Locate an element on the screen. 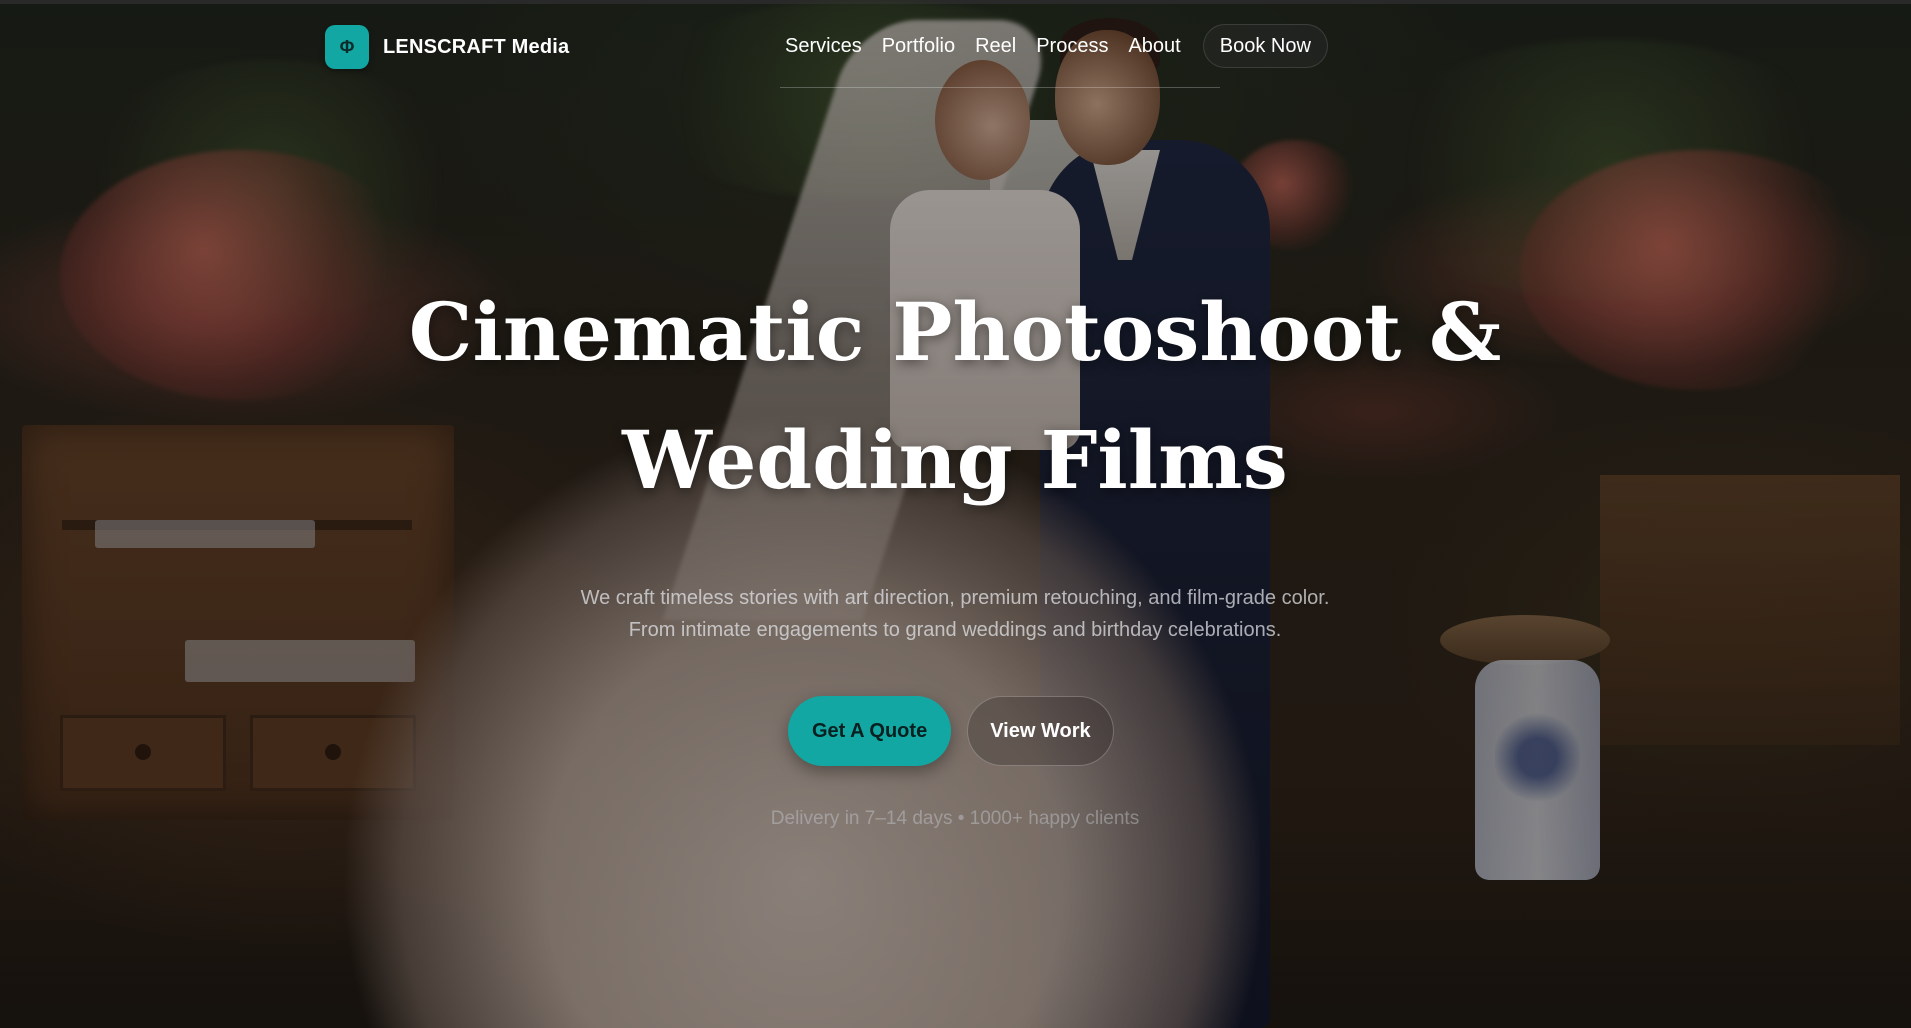  brand-name: LENSCRAFT Media is located at coordinates (476, 46).